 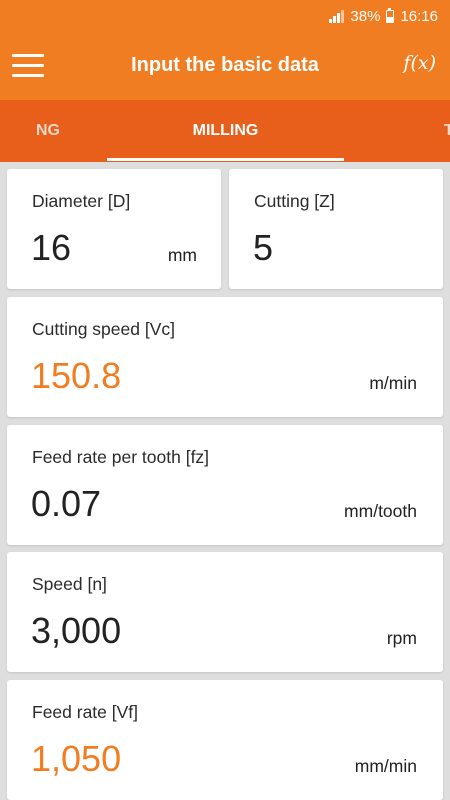 What do you see at coordinates (390, 15) in the screenshot?
I see `battery-icon` at bounding box center [390, 15].